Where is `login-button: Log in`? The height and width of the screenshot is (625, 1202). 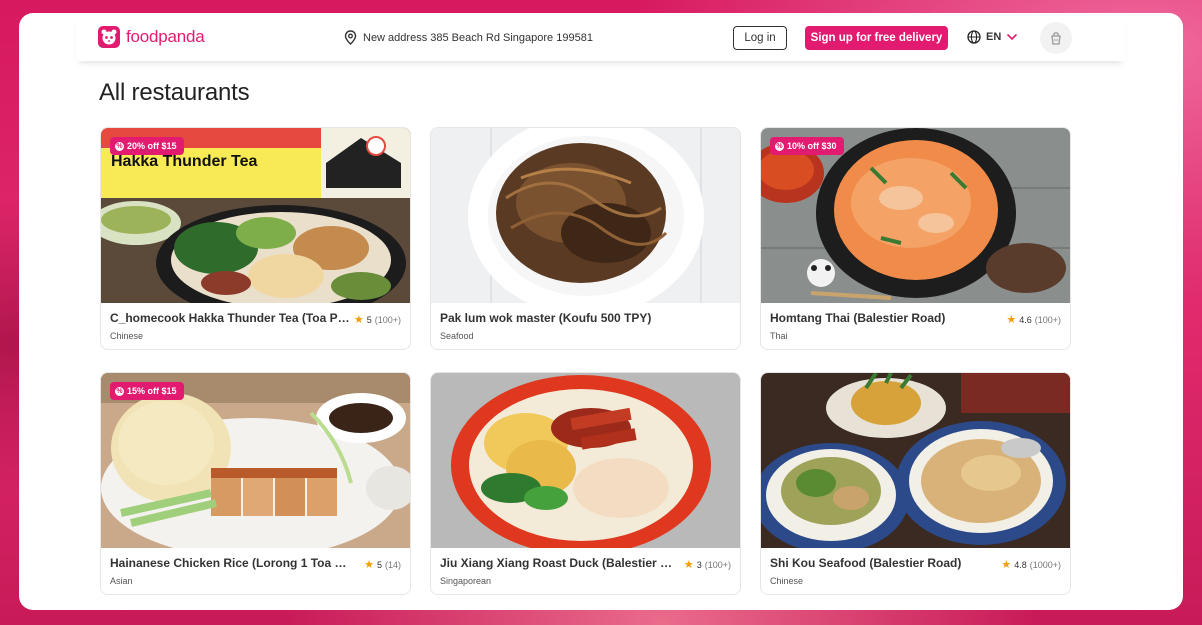 login-button: Log in is located at coordinates (760, 38).